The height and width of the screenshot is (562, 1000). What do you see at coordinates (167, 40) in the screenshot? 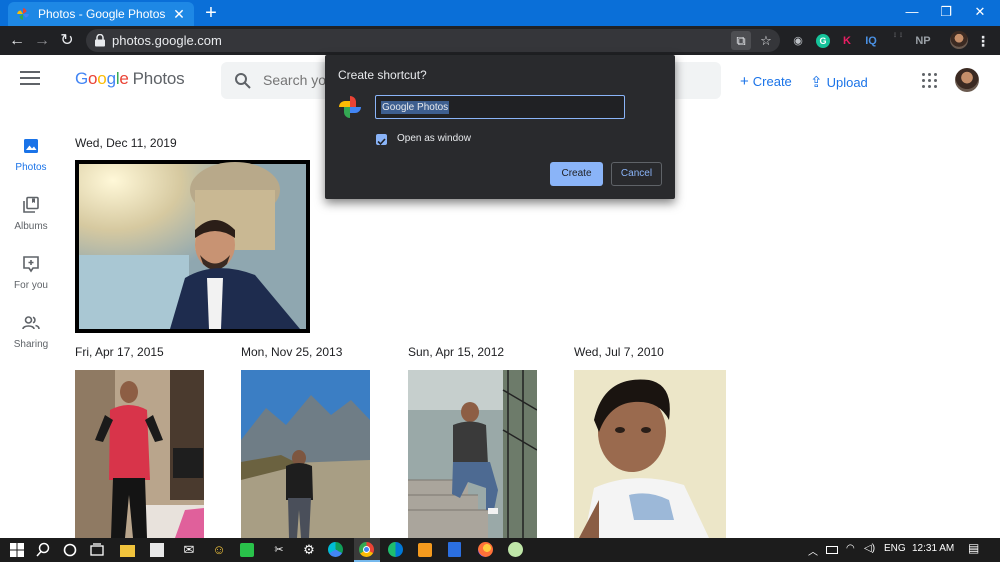
I see `url-text: photos.google.com` at bounding box center [167, 40].